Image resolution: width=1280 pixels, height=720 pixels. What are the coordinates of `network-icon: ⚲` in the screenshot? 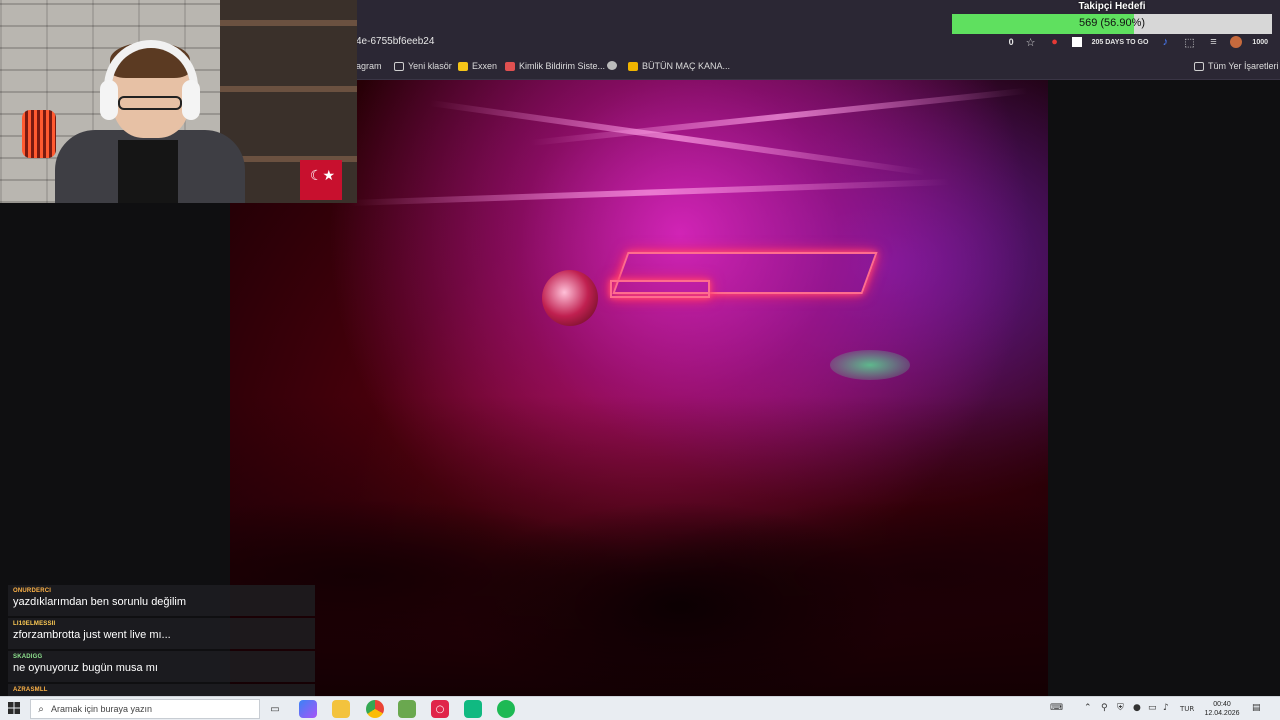 It's located at (1104, 708).